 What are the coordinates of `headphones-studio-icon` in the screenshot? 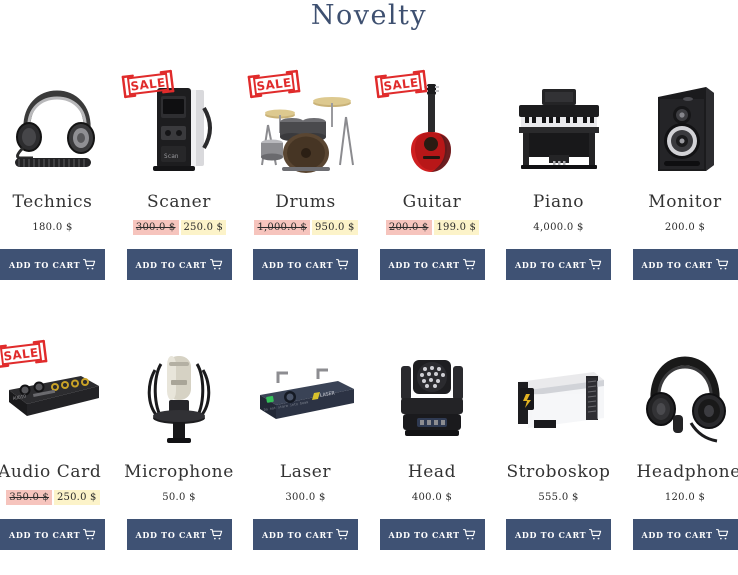 It's located at (54, 128).